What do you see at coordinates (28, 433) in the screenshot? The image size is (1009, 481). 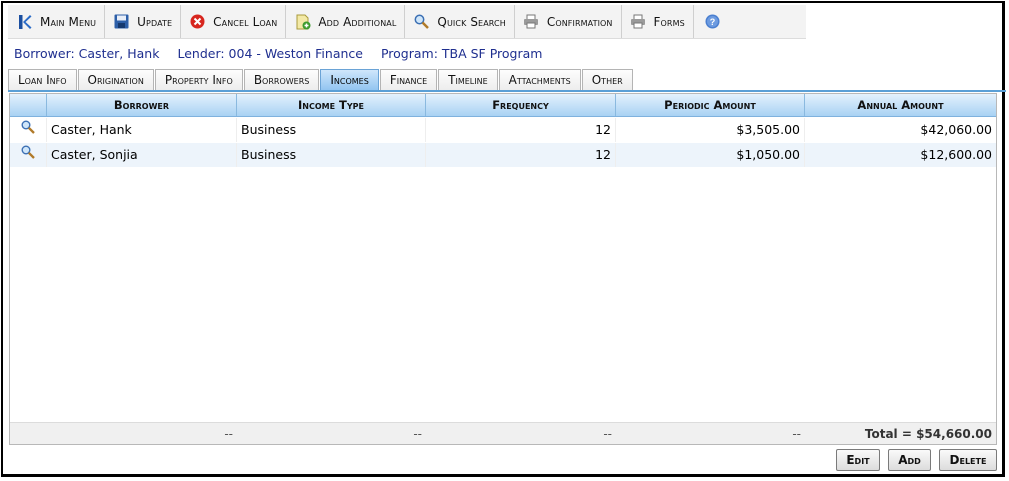 I see `footer-blank` at bounding box center [28, 433].